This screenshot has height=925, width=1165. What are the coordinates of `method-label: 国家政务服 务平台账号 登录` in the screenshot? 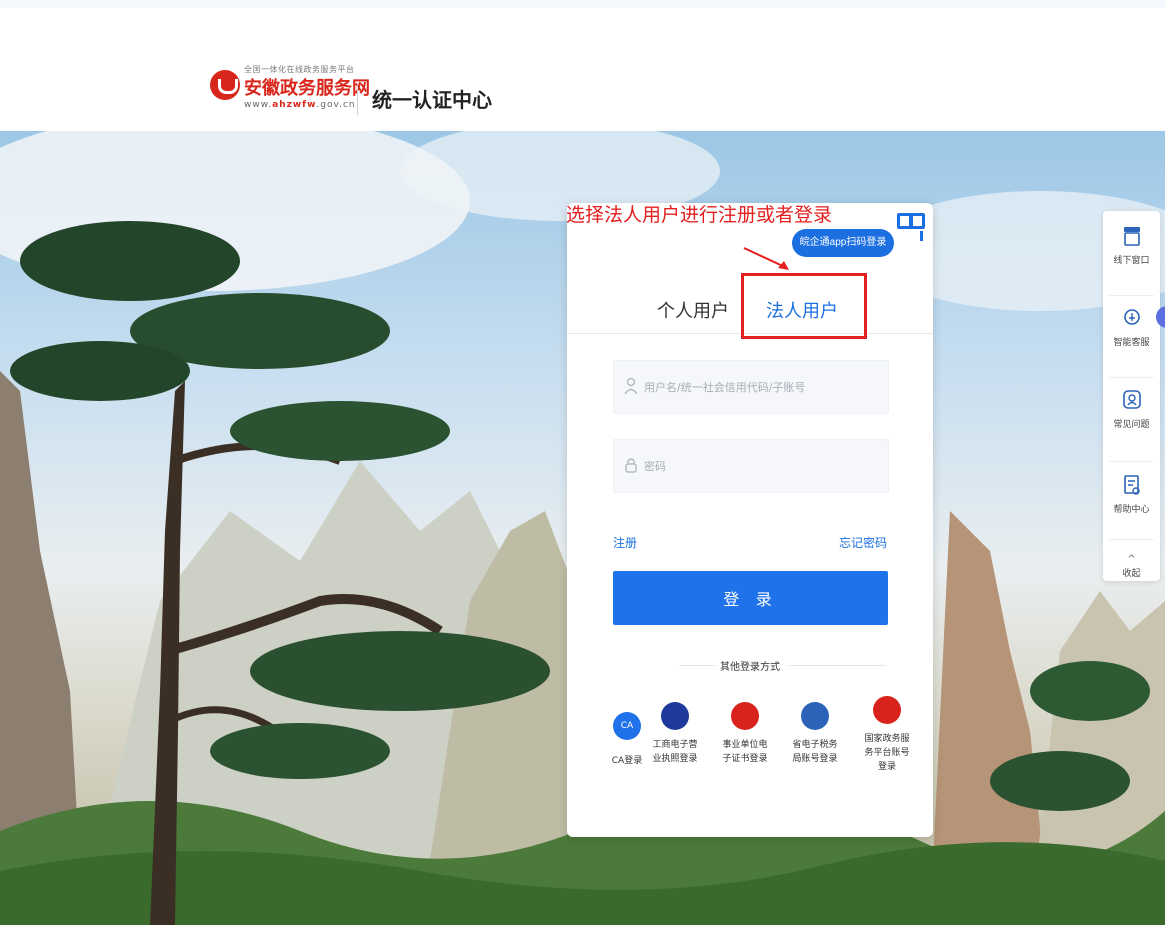 It's located at (887, 753).